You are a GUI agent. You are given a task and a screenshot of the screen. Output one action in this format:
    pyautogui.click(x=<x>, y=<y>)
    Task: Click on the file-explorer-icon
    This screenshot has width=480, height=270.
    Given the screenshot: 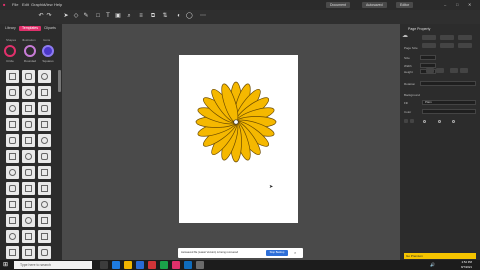 What is the action you would take?
    pyautogui.click(x=128, y=265)
    